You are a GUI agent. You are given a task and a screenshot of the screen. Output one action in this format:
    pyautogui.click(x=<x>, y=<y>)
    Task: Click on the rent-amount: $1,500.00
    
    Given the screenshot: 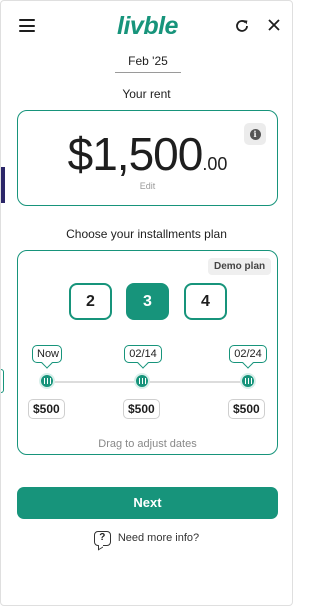 What is the action you would take?
    pyautogui.click(x=147, y=154)
    